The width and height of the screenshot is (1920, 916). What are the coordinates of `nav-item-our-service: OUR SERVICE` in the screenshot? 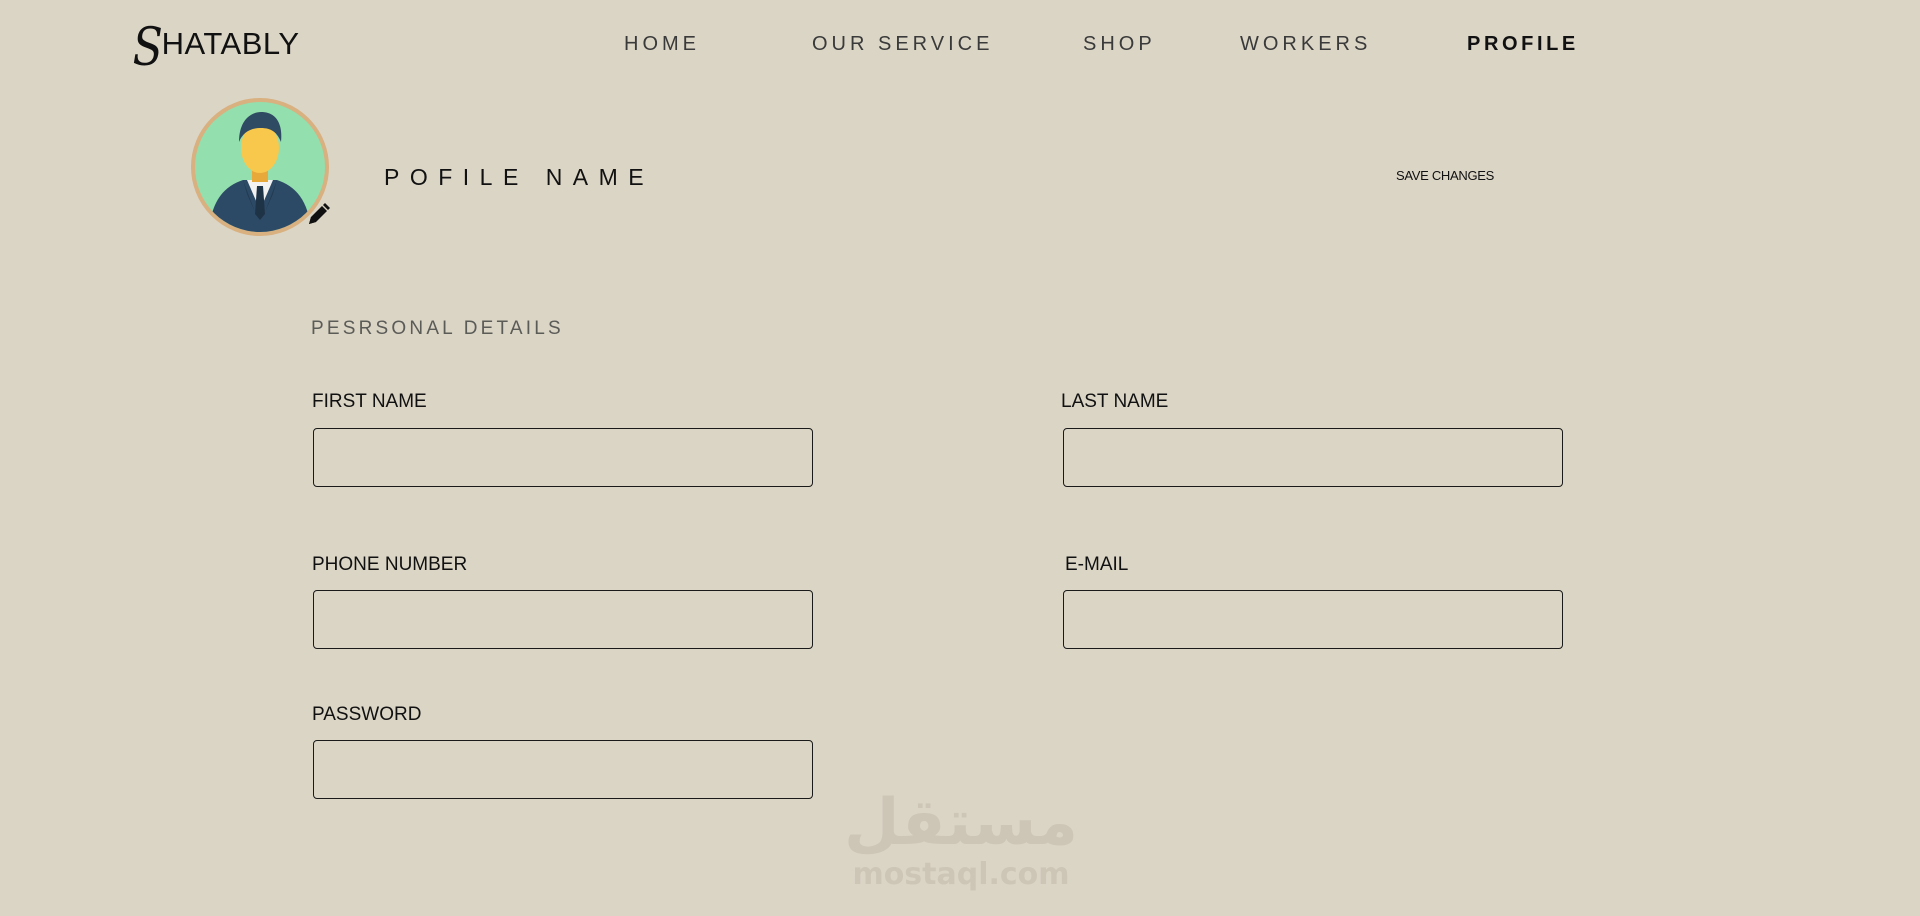 It's located at (902, 44).